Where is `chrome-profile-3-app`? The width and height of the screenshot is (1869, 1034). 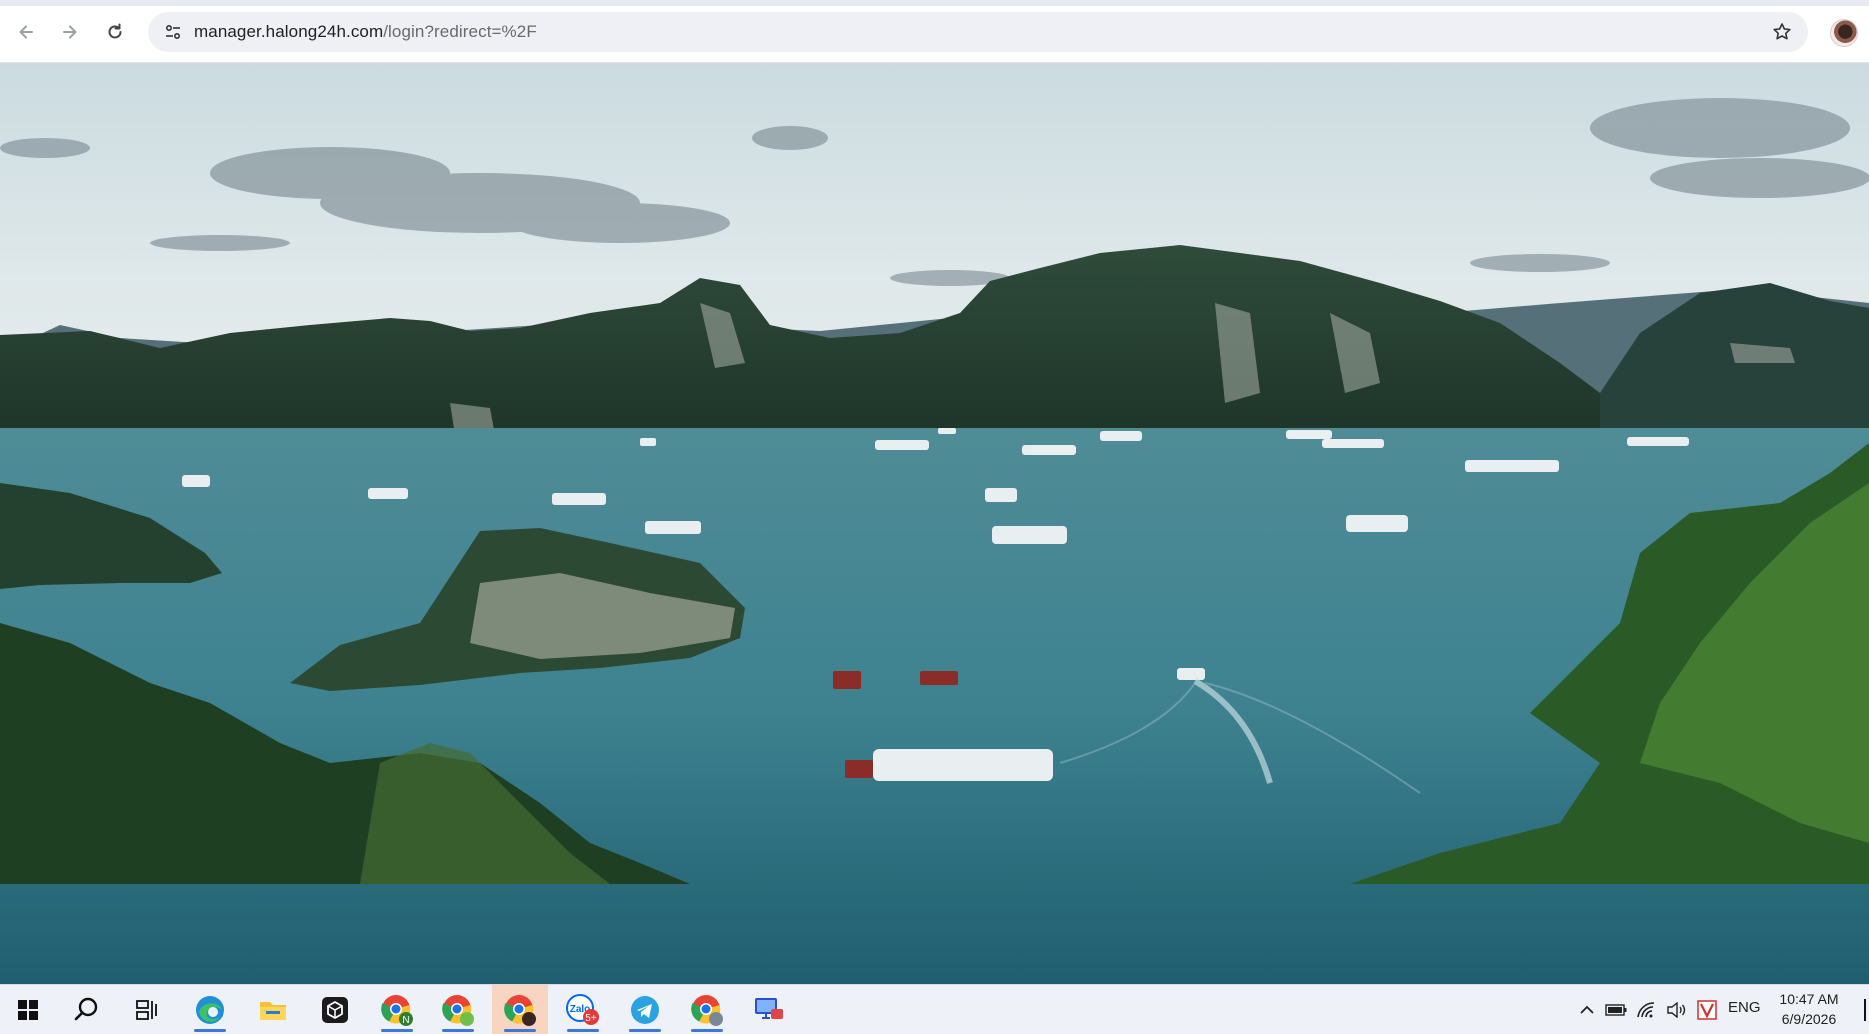
chrome-profile-3-app is located at coordinates (707, 1009).